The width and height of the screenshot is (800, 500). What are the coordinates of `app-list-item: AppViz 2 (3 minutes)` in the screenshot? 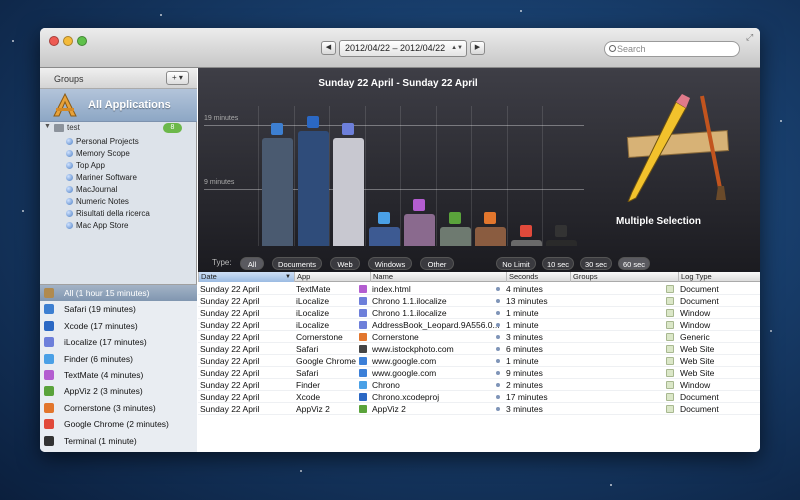 It's located at (118, 391).